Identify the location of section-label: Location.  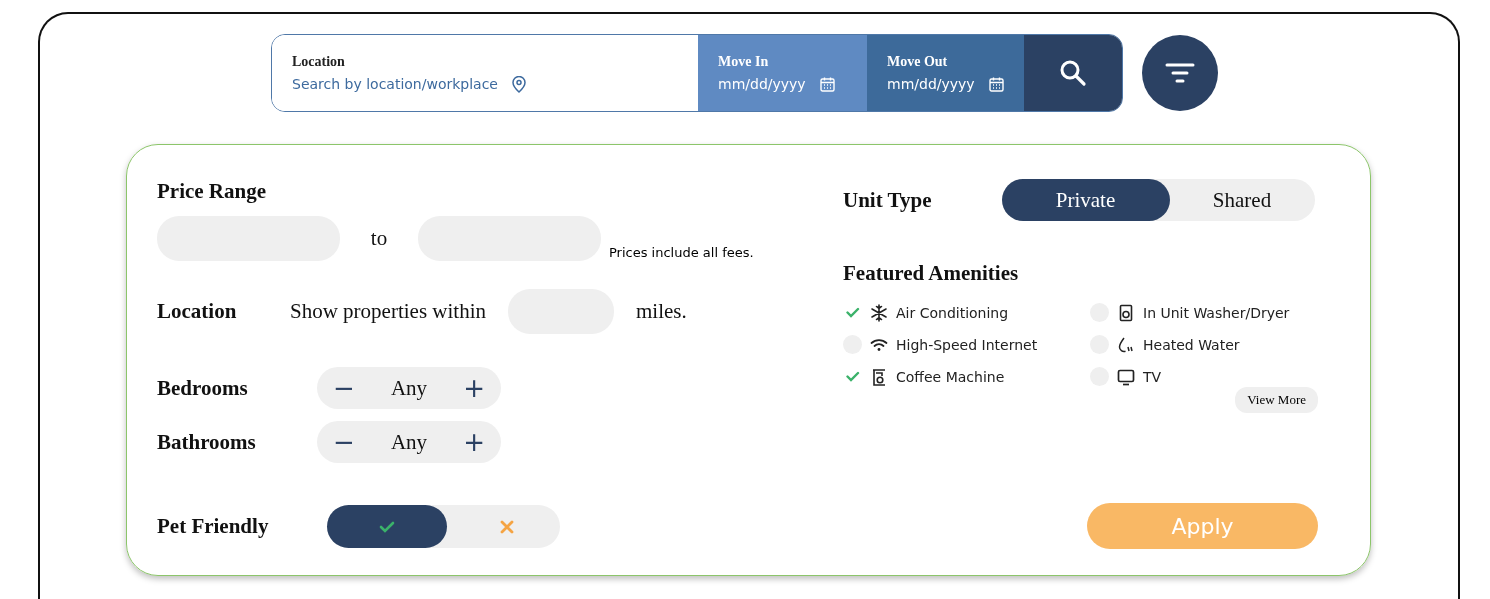
(197, 311).